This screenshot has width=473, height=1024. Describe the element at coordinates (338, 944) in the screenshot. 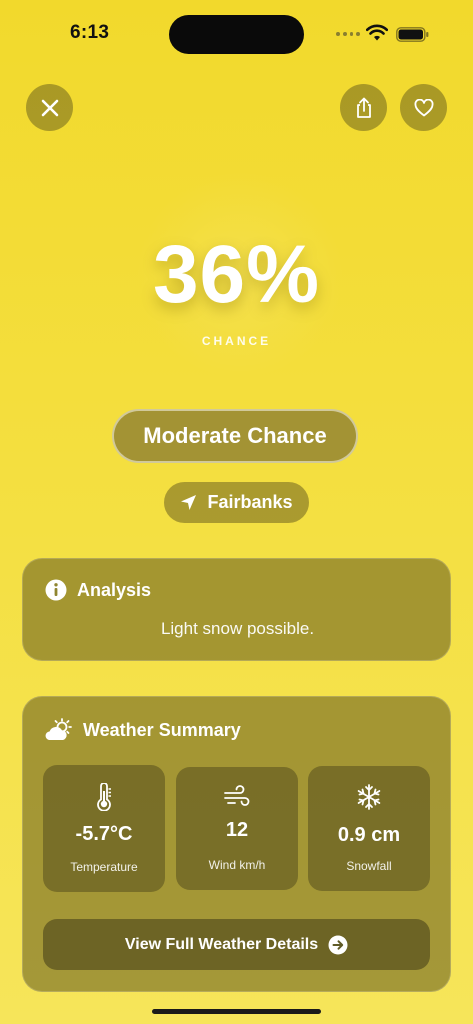

I see `arrow-right-circle-icon` at that location.